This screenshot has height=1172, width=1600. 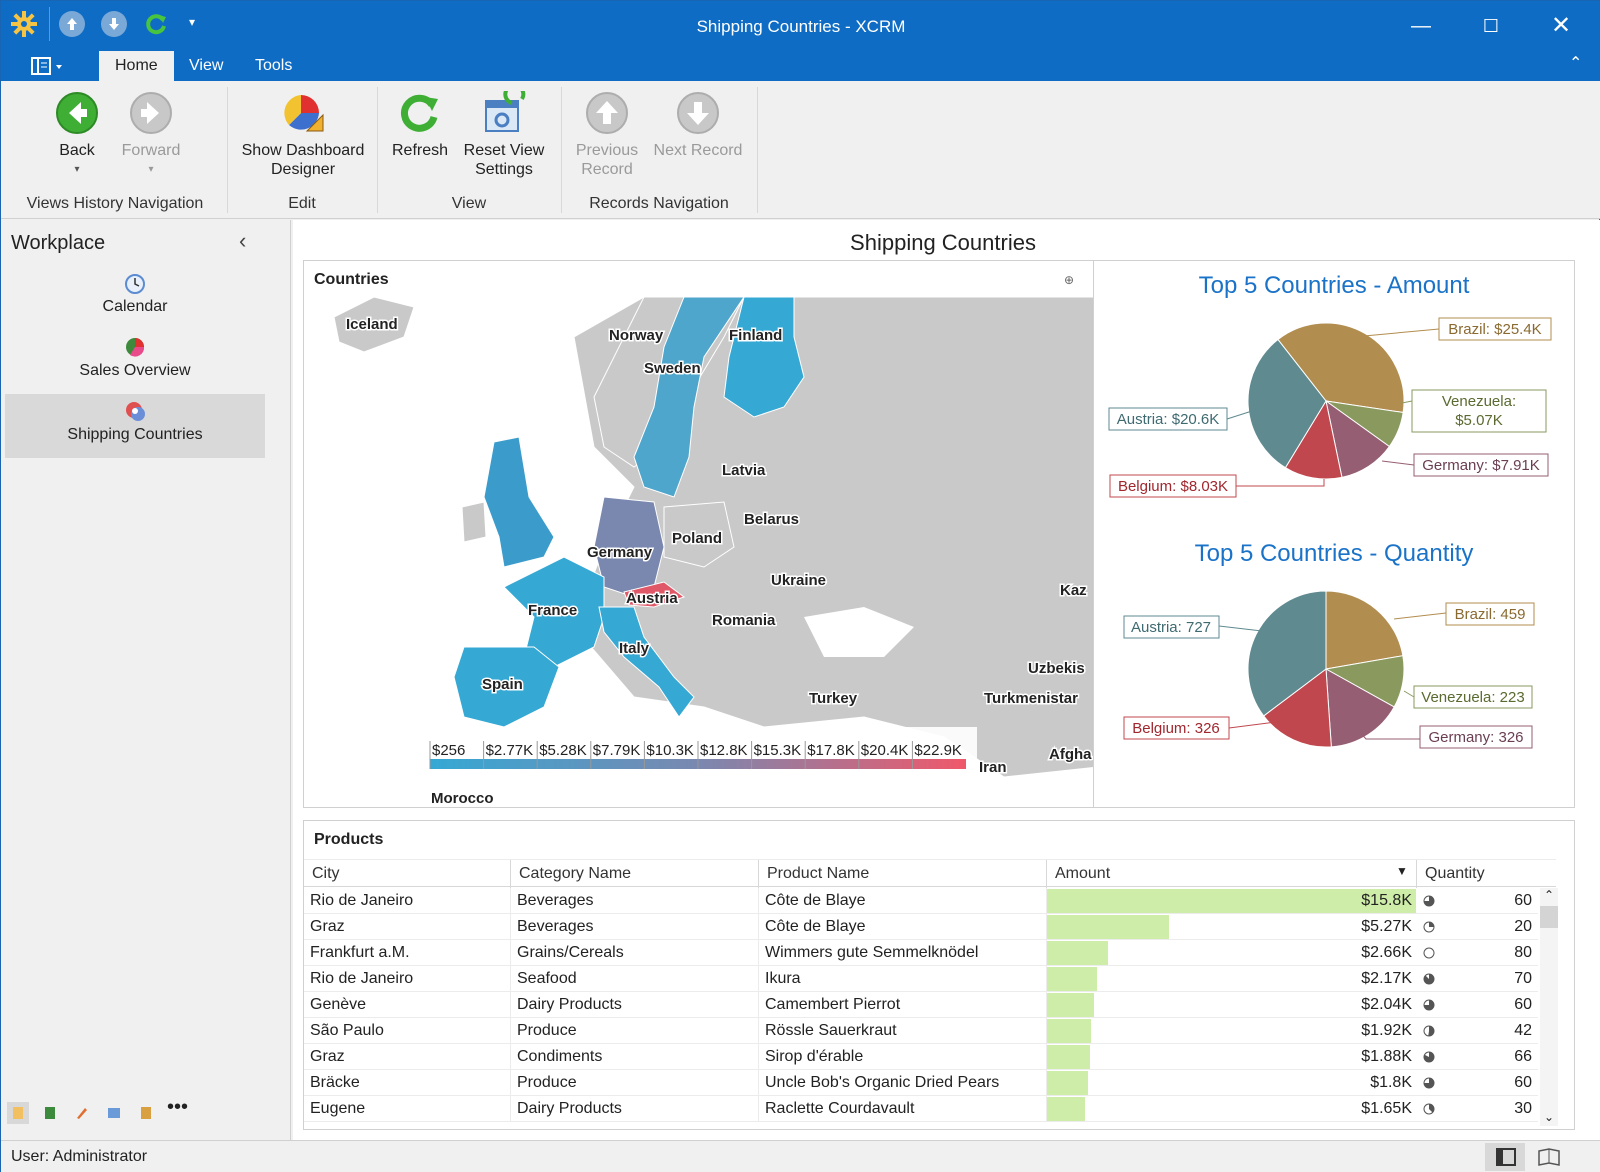 What do you see at coordinates (634, 874) in the screenshot?
I see `column-header-category-name: Category Name` at bounding box center [634, 874].